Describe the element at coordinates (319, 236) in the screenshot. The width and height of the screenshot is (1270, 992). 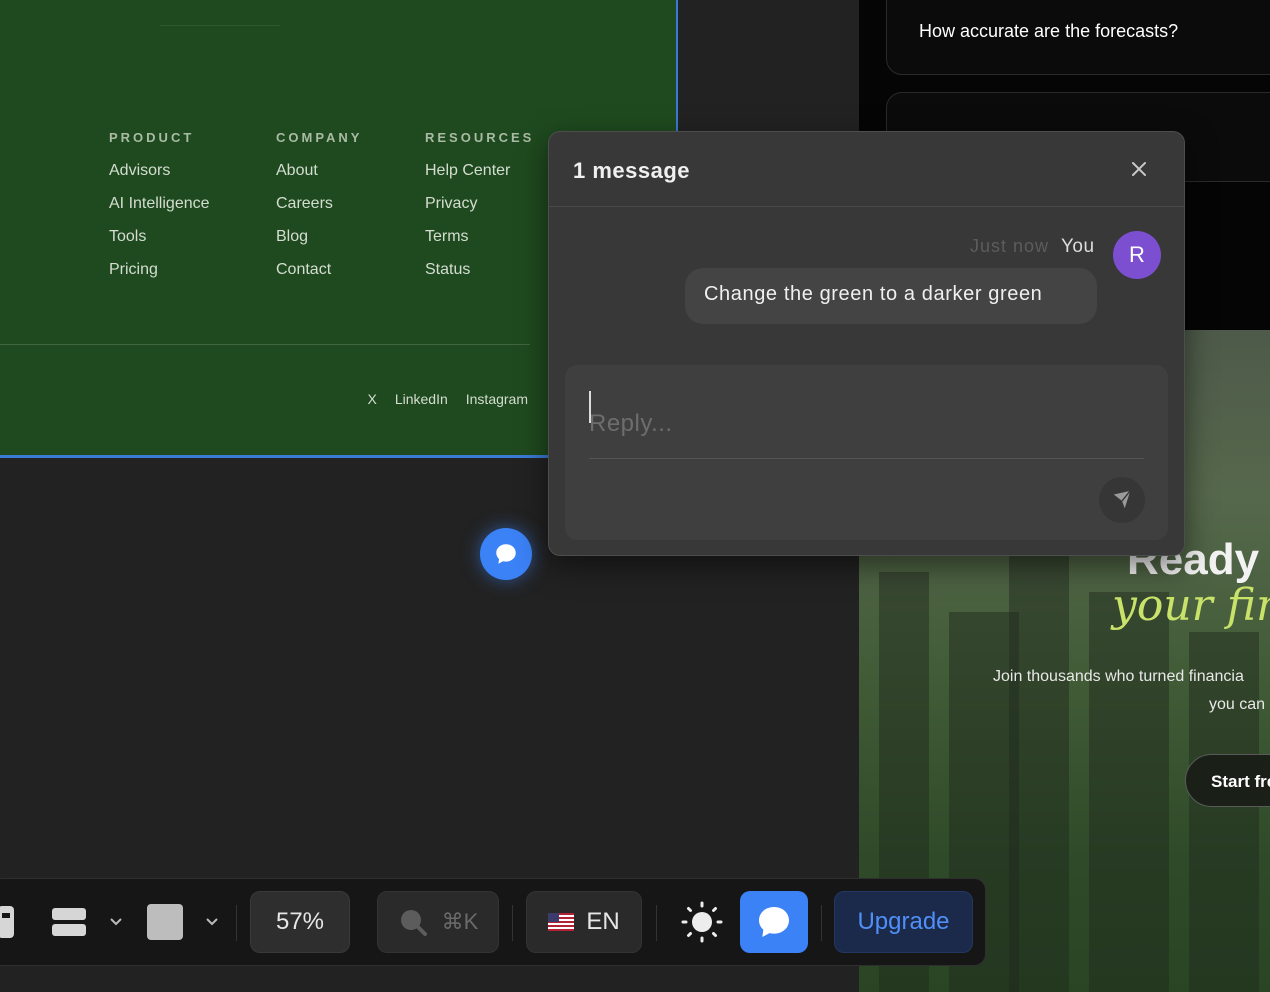
I see `footer-link-blog: Blog` at that location.